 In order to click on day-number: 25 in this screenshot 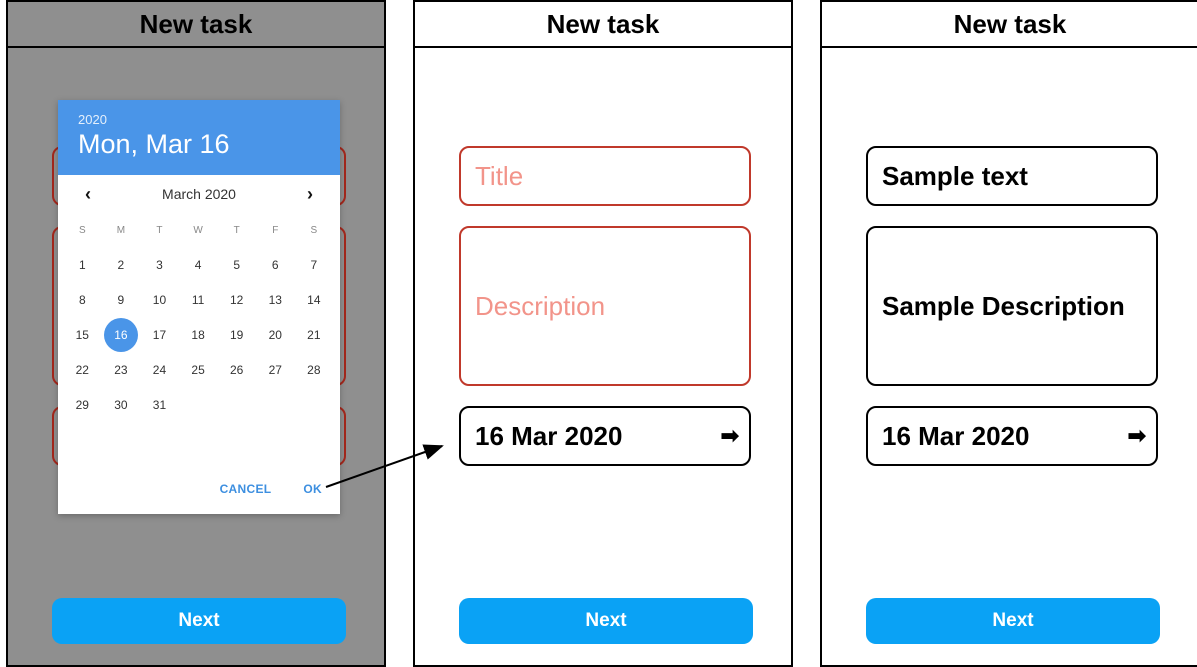, I will do `click(198, 369)`.